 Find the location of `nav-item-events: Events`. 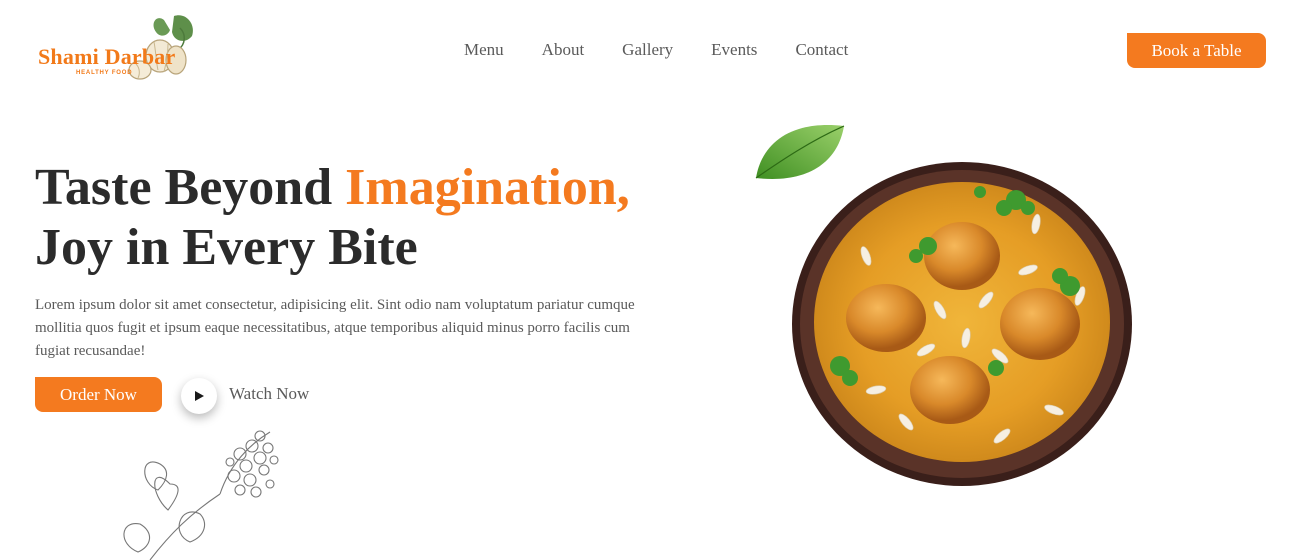

nav-item-events: Events is located at coordinates (734, 50).